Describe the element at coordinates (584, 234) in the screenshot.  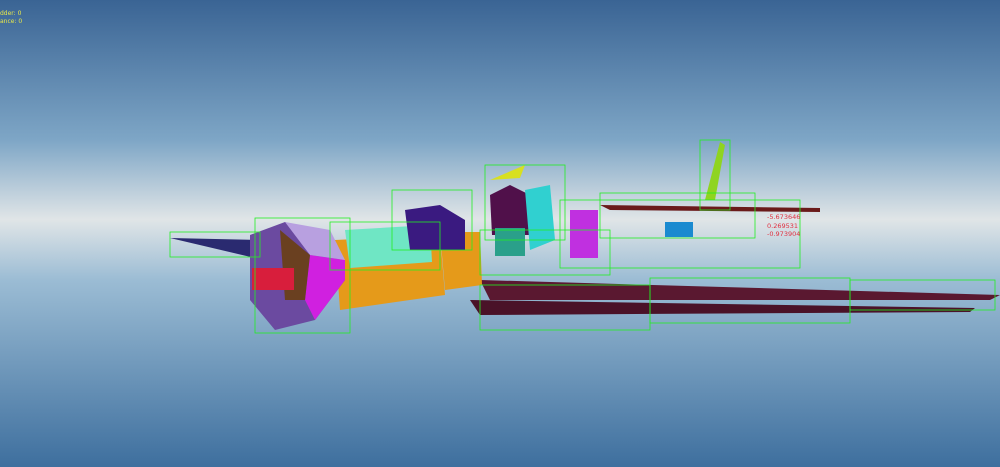
I see `rear-purple` at that location.